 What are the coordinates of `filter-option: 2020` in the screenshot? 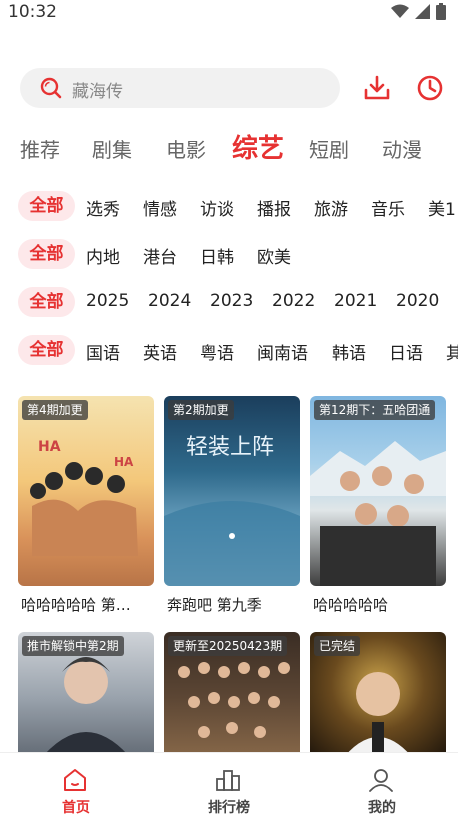 It's located at (417, 301).